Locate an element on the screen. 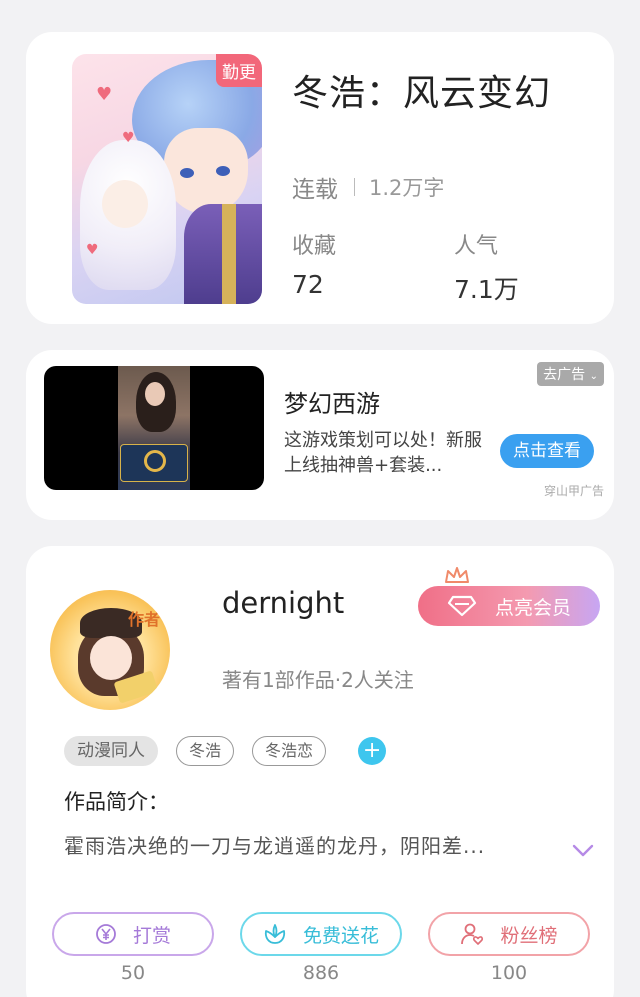 This screenshot has width=640, height=997. book-cover-image: ♥ ♥ ♥ 勤更 is located at coordinates (167, 179).